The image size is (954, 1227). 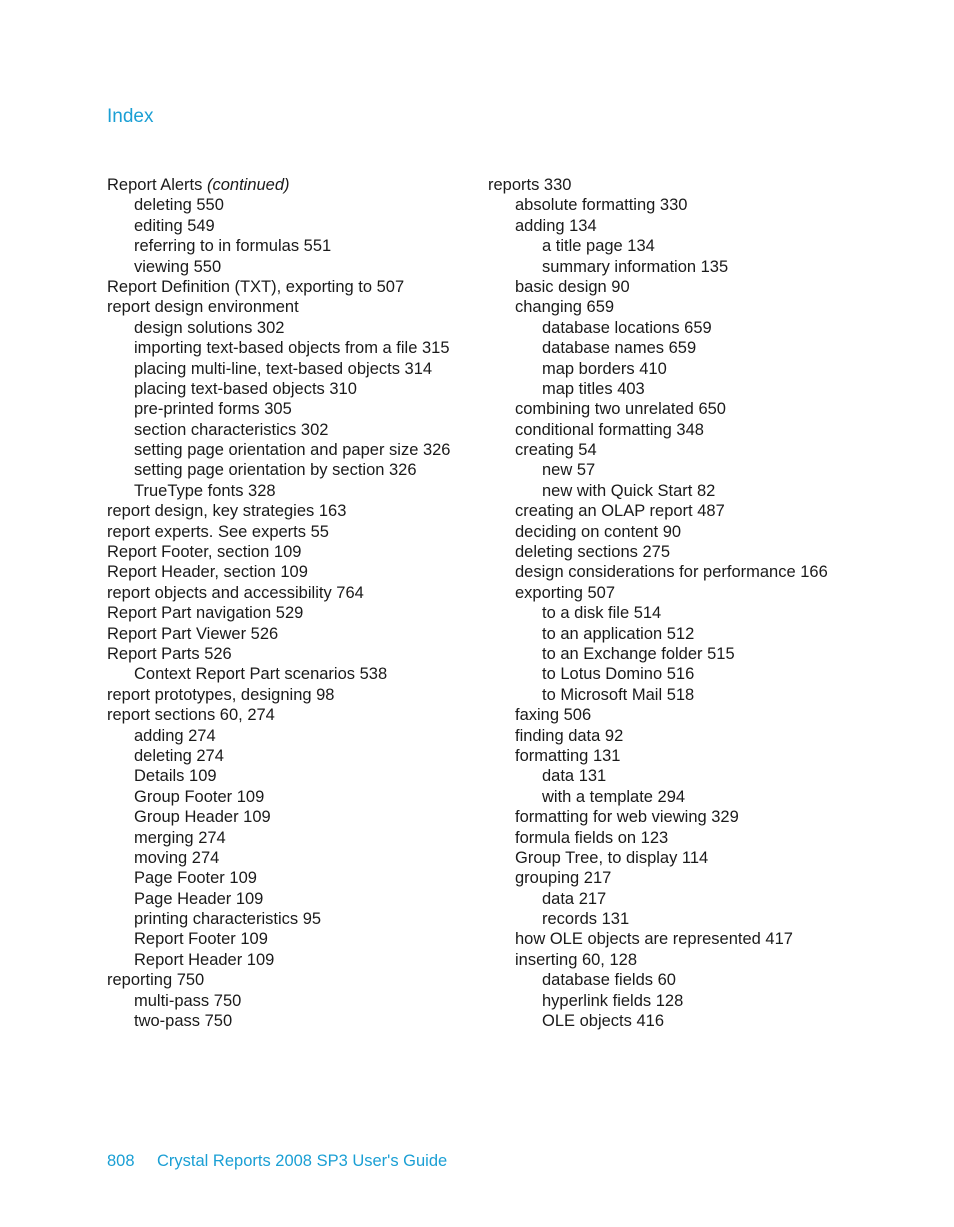 I want to click on index-subentry: placing text-based objects 310, so click(x=278, y=389).